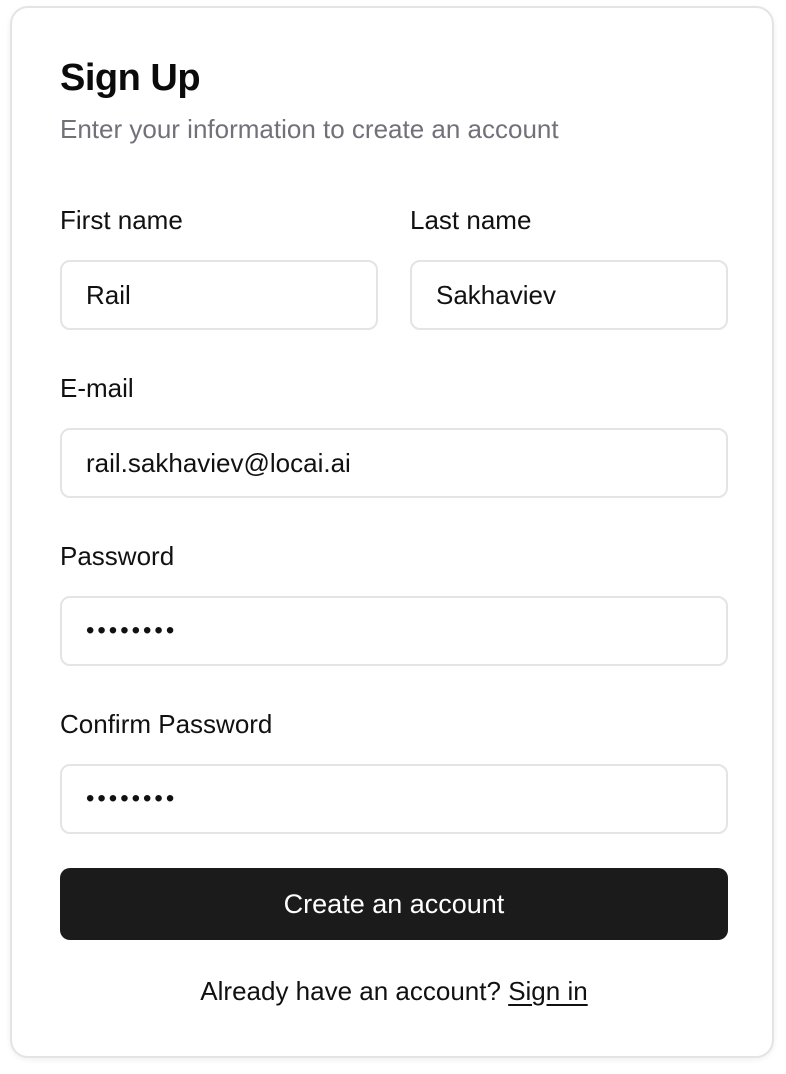  I want to click on footer-text: Already have an account?, so click(350, 991).